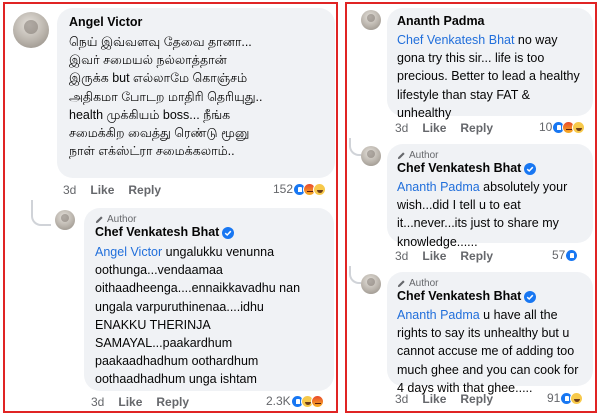 Image resolution: width=600 pixels, height=418 pixels. Describe the element at coordinates (371, 20) in the screenshot. I see `avatar-ananth-padma` at that location.